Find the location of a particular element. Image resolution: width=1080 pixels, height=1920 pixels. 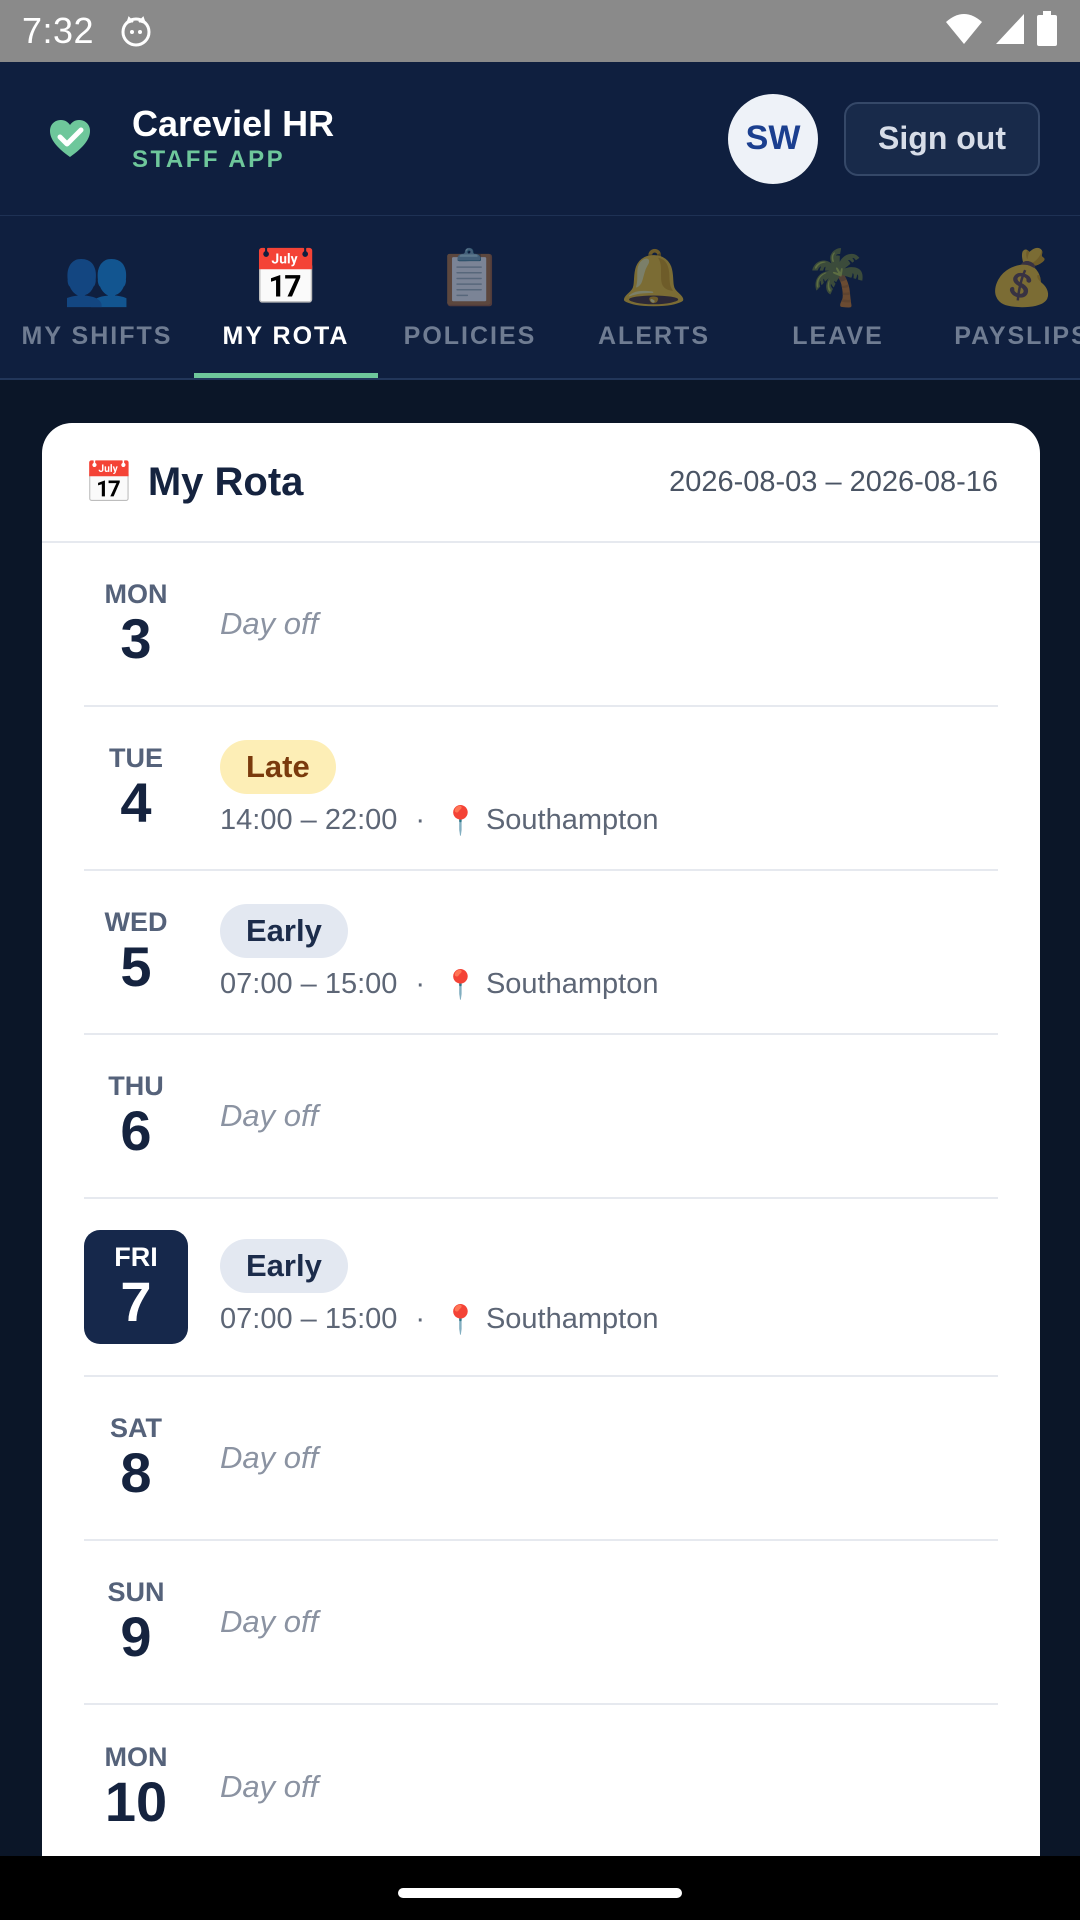

app-subtitle: STAFF APP is located at coordinates (209, 159).